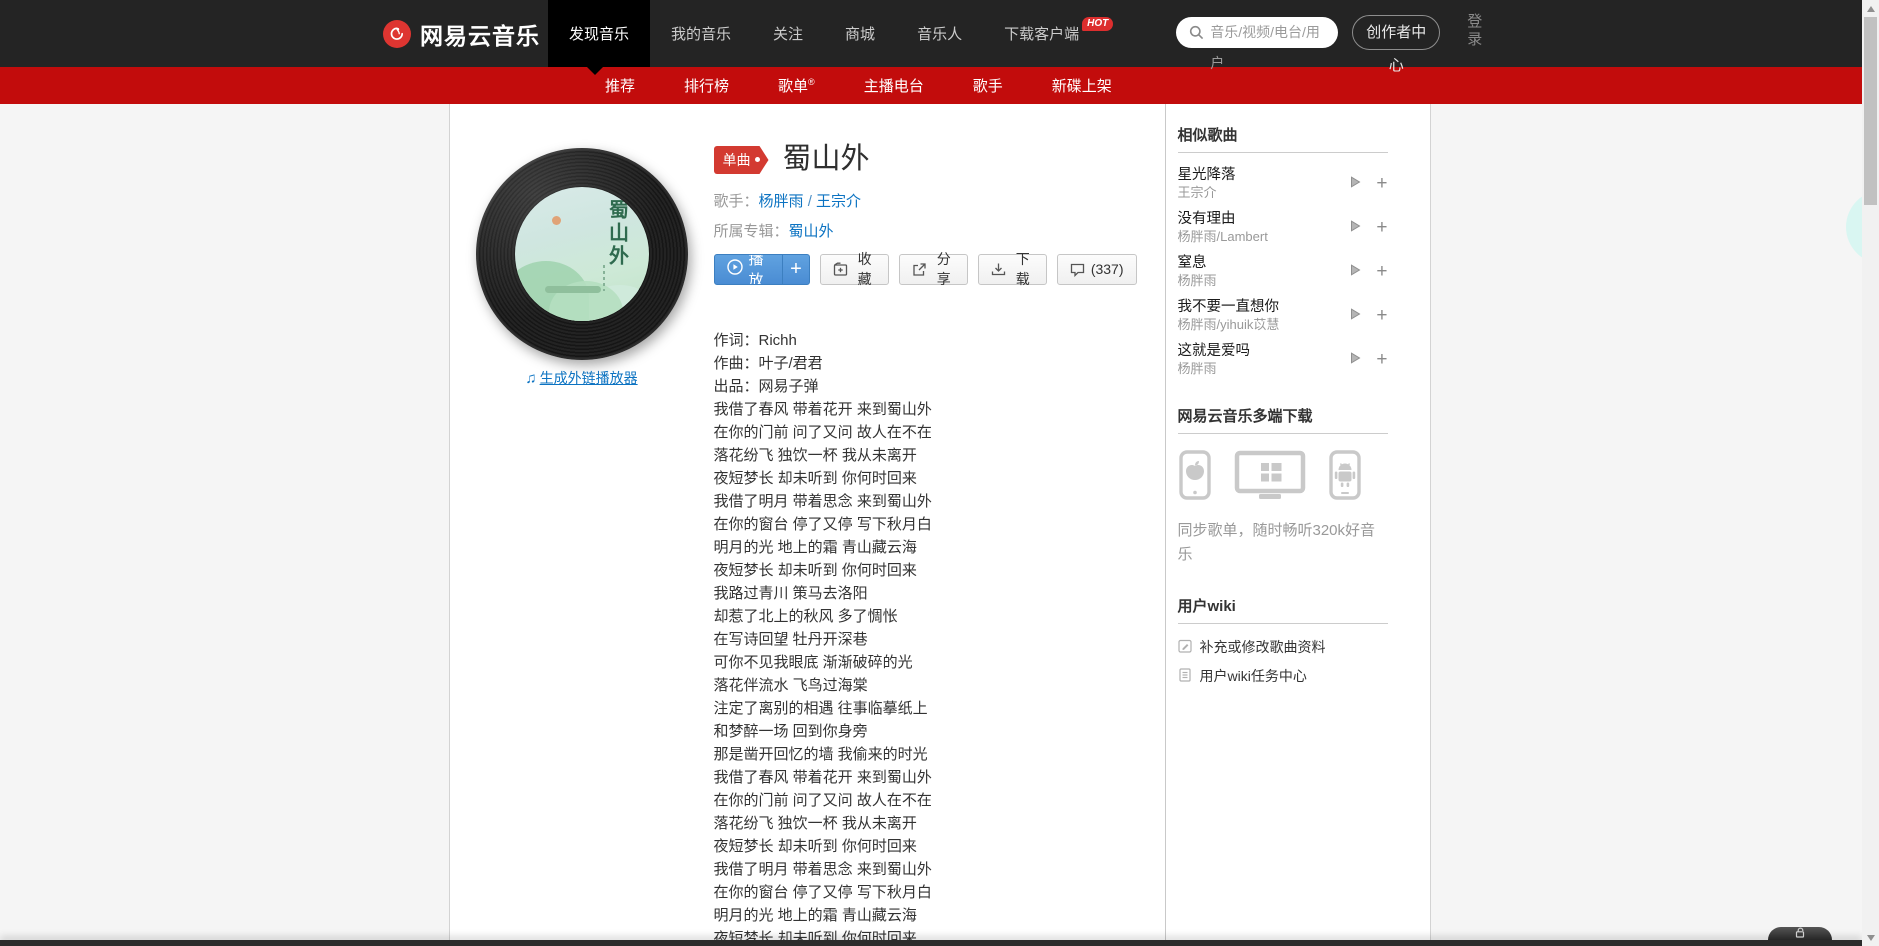 This screenshot has height=946, width=1879. Describe the element at coordinates (820, 708) in the screenshot. I see `lyric-line: 注定了离别的相遇 往事临摹纸上` at that location.